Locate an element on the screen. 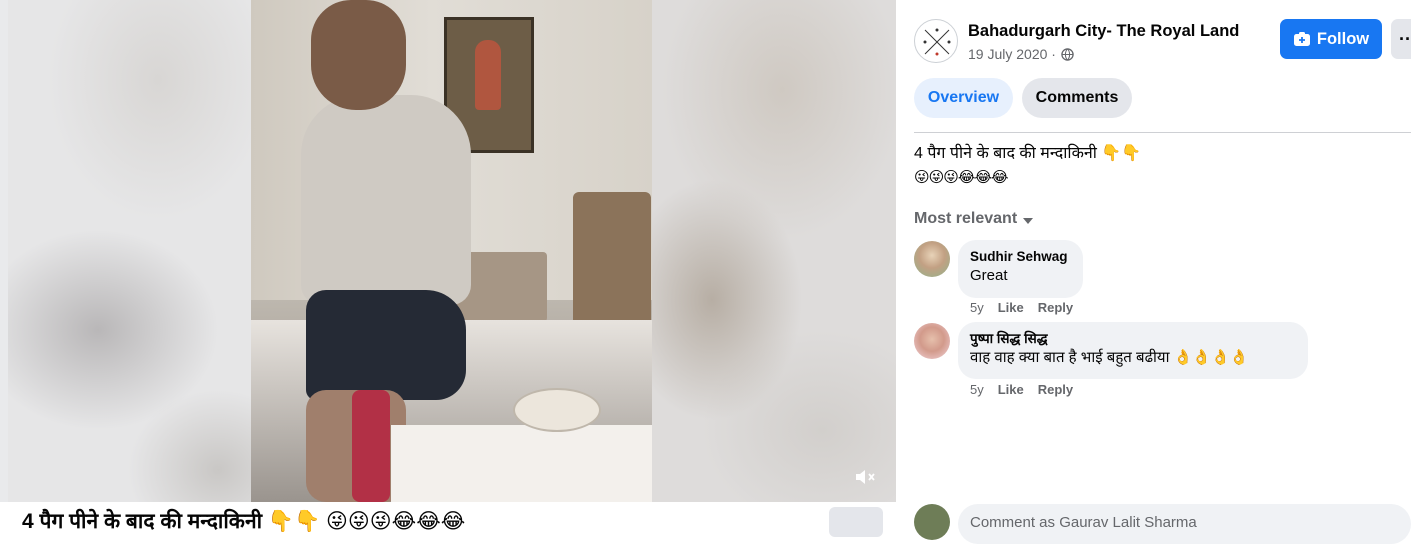  comment-author: पुष्पा सिद्ध सिद्ध is located at coordinates (1133, 339).